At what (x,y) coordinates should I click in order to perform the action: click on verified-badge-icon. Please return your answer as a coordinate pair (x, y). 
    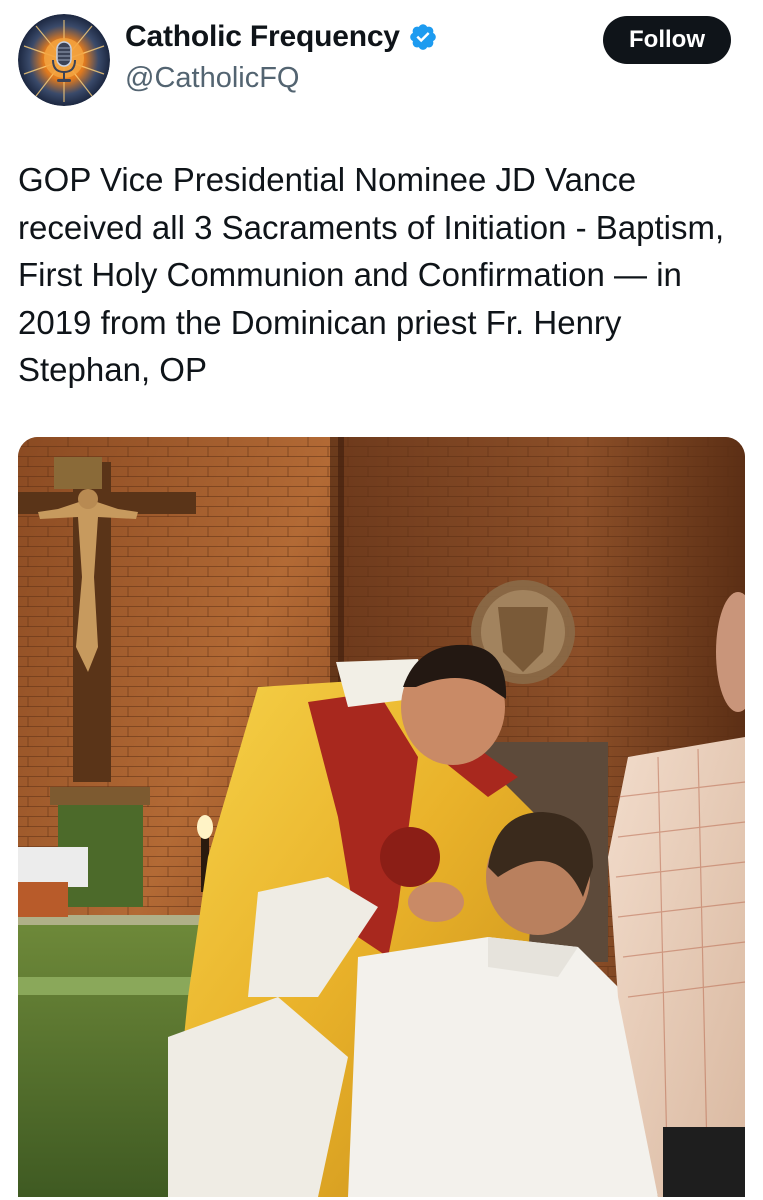
    Looking at the image, I should click on (423, 37).